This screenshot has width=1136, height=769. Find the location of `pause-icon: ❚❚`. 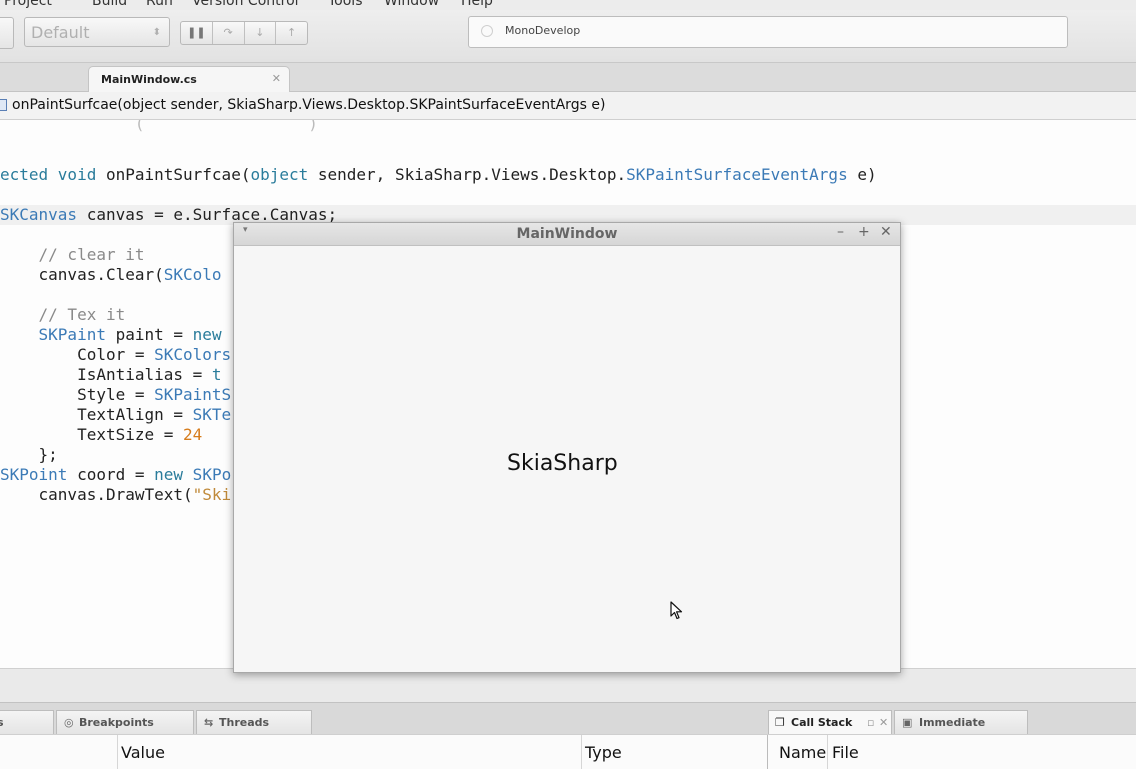

pause-icon: ❚❚ is located at coordinates (196, 32).